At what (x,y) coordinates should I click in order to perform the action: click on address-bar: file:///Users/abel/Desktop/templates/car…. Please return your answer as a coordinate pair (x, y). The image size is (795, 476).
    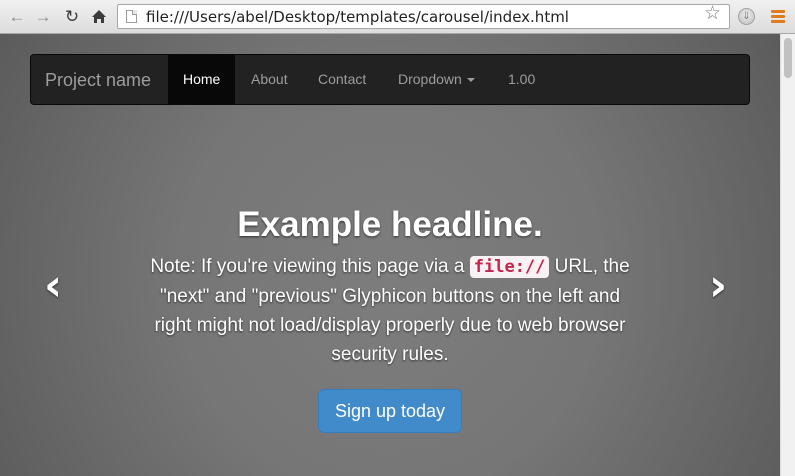
    Looking at the image, I should click on (423, 16).